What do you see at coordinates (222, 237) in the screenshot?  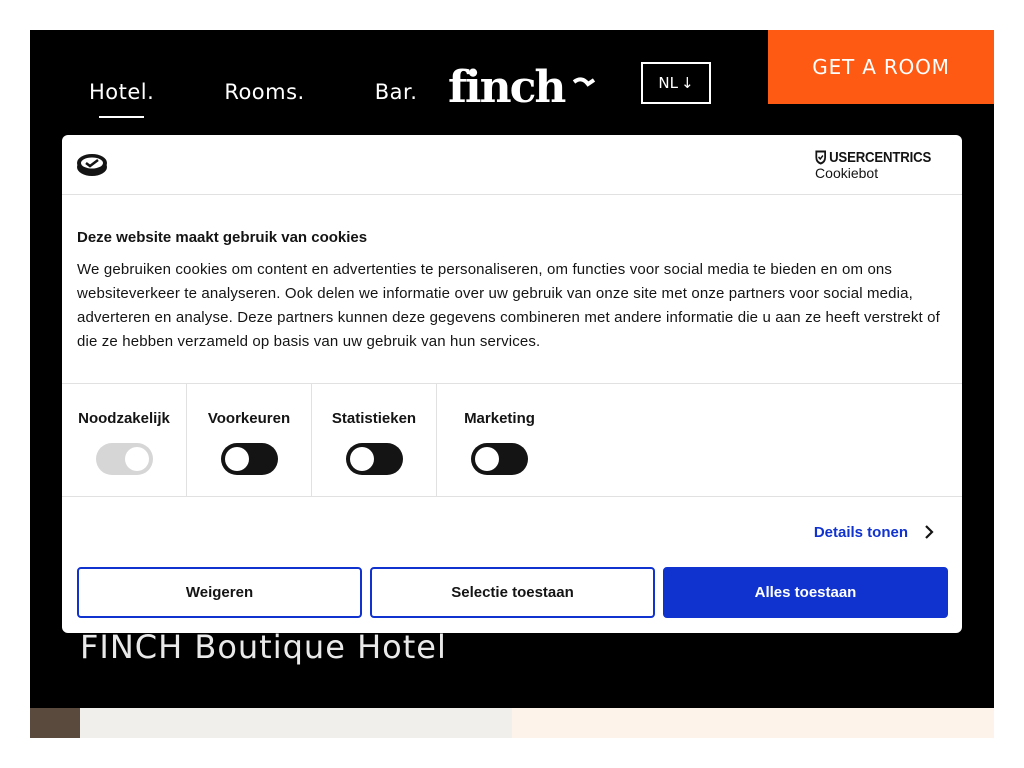 I see `dialog-title: Deze website maakt gebruik van cookies` at bounding box center [222, 237].